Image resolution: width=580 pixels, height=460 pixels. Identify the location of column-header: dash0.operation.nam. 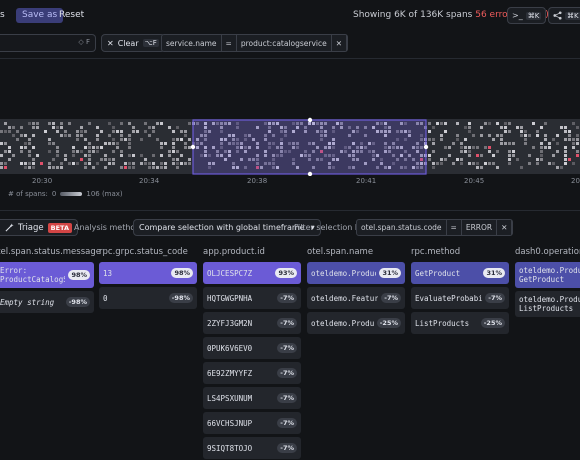
(547, 252).